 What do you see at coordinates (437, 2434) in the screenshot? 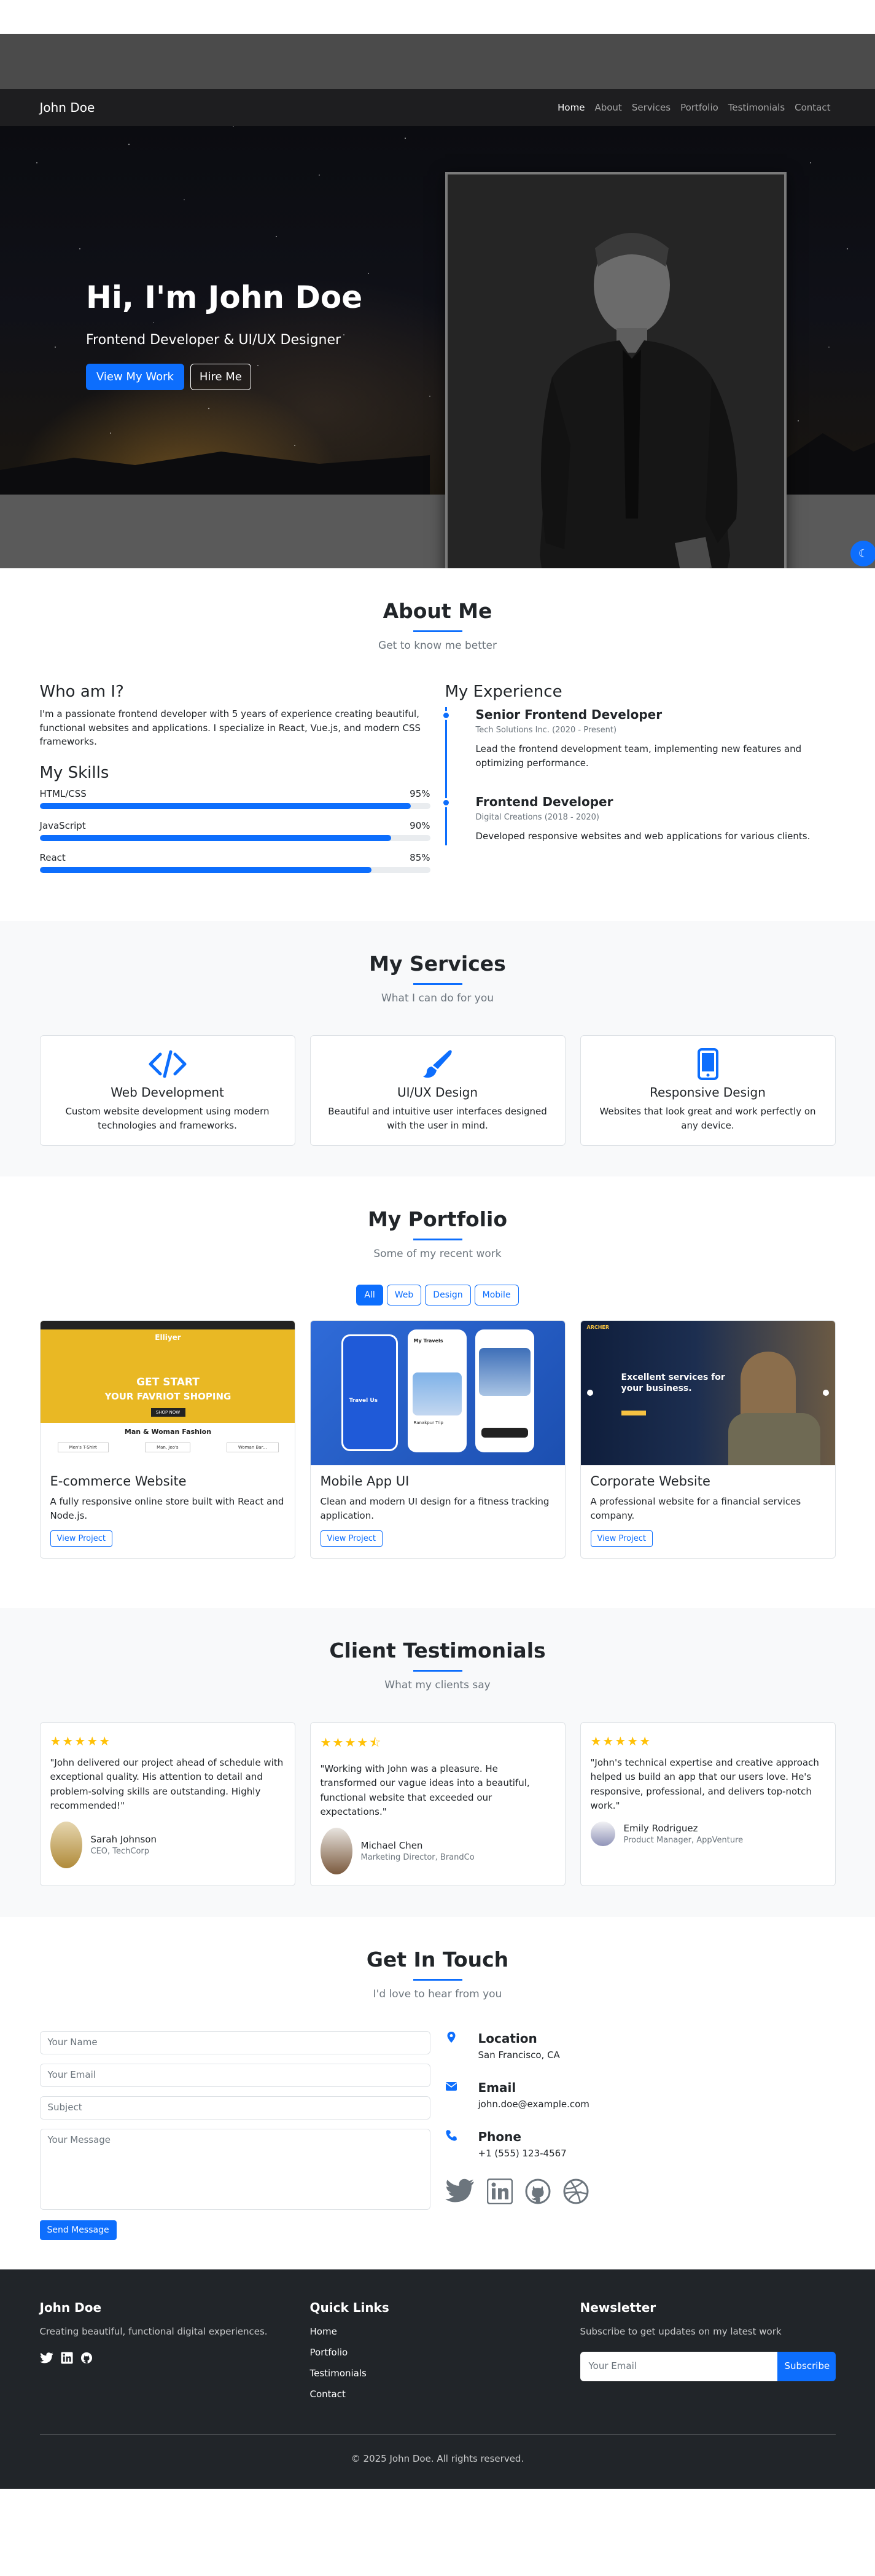
I see `footer-divider` at bounding box center [437, 2434].